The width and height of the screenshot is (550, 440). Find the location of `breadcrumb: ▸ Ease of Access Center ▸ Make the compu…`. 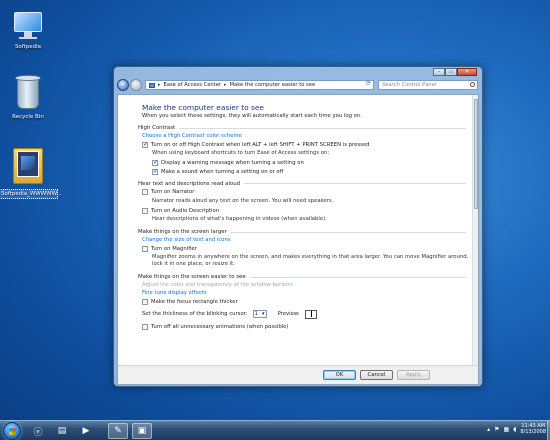

breadcrumb: ▸ Ease of Access Center ▸ Make the compu… is located at coordinates (259, 85).